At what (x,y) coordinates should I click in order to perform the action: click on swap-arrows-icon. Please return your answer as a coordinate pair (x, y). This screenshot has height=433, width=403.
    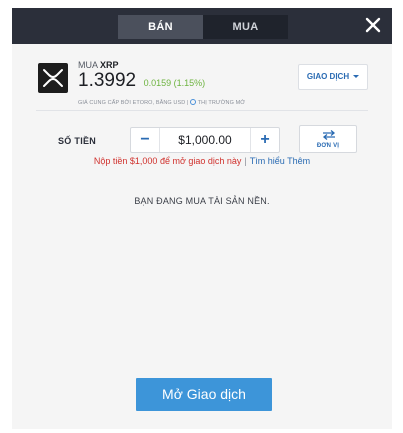
    Looking at the image, I should click on (329, 135).